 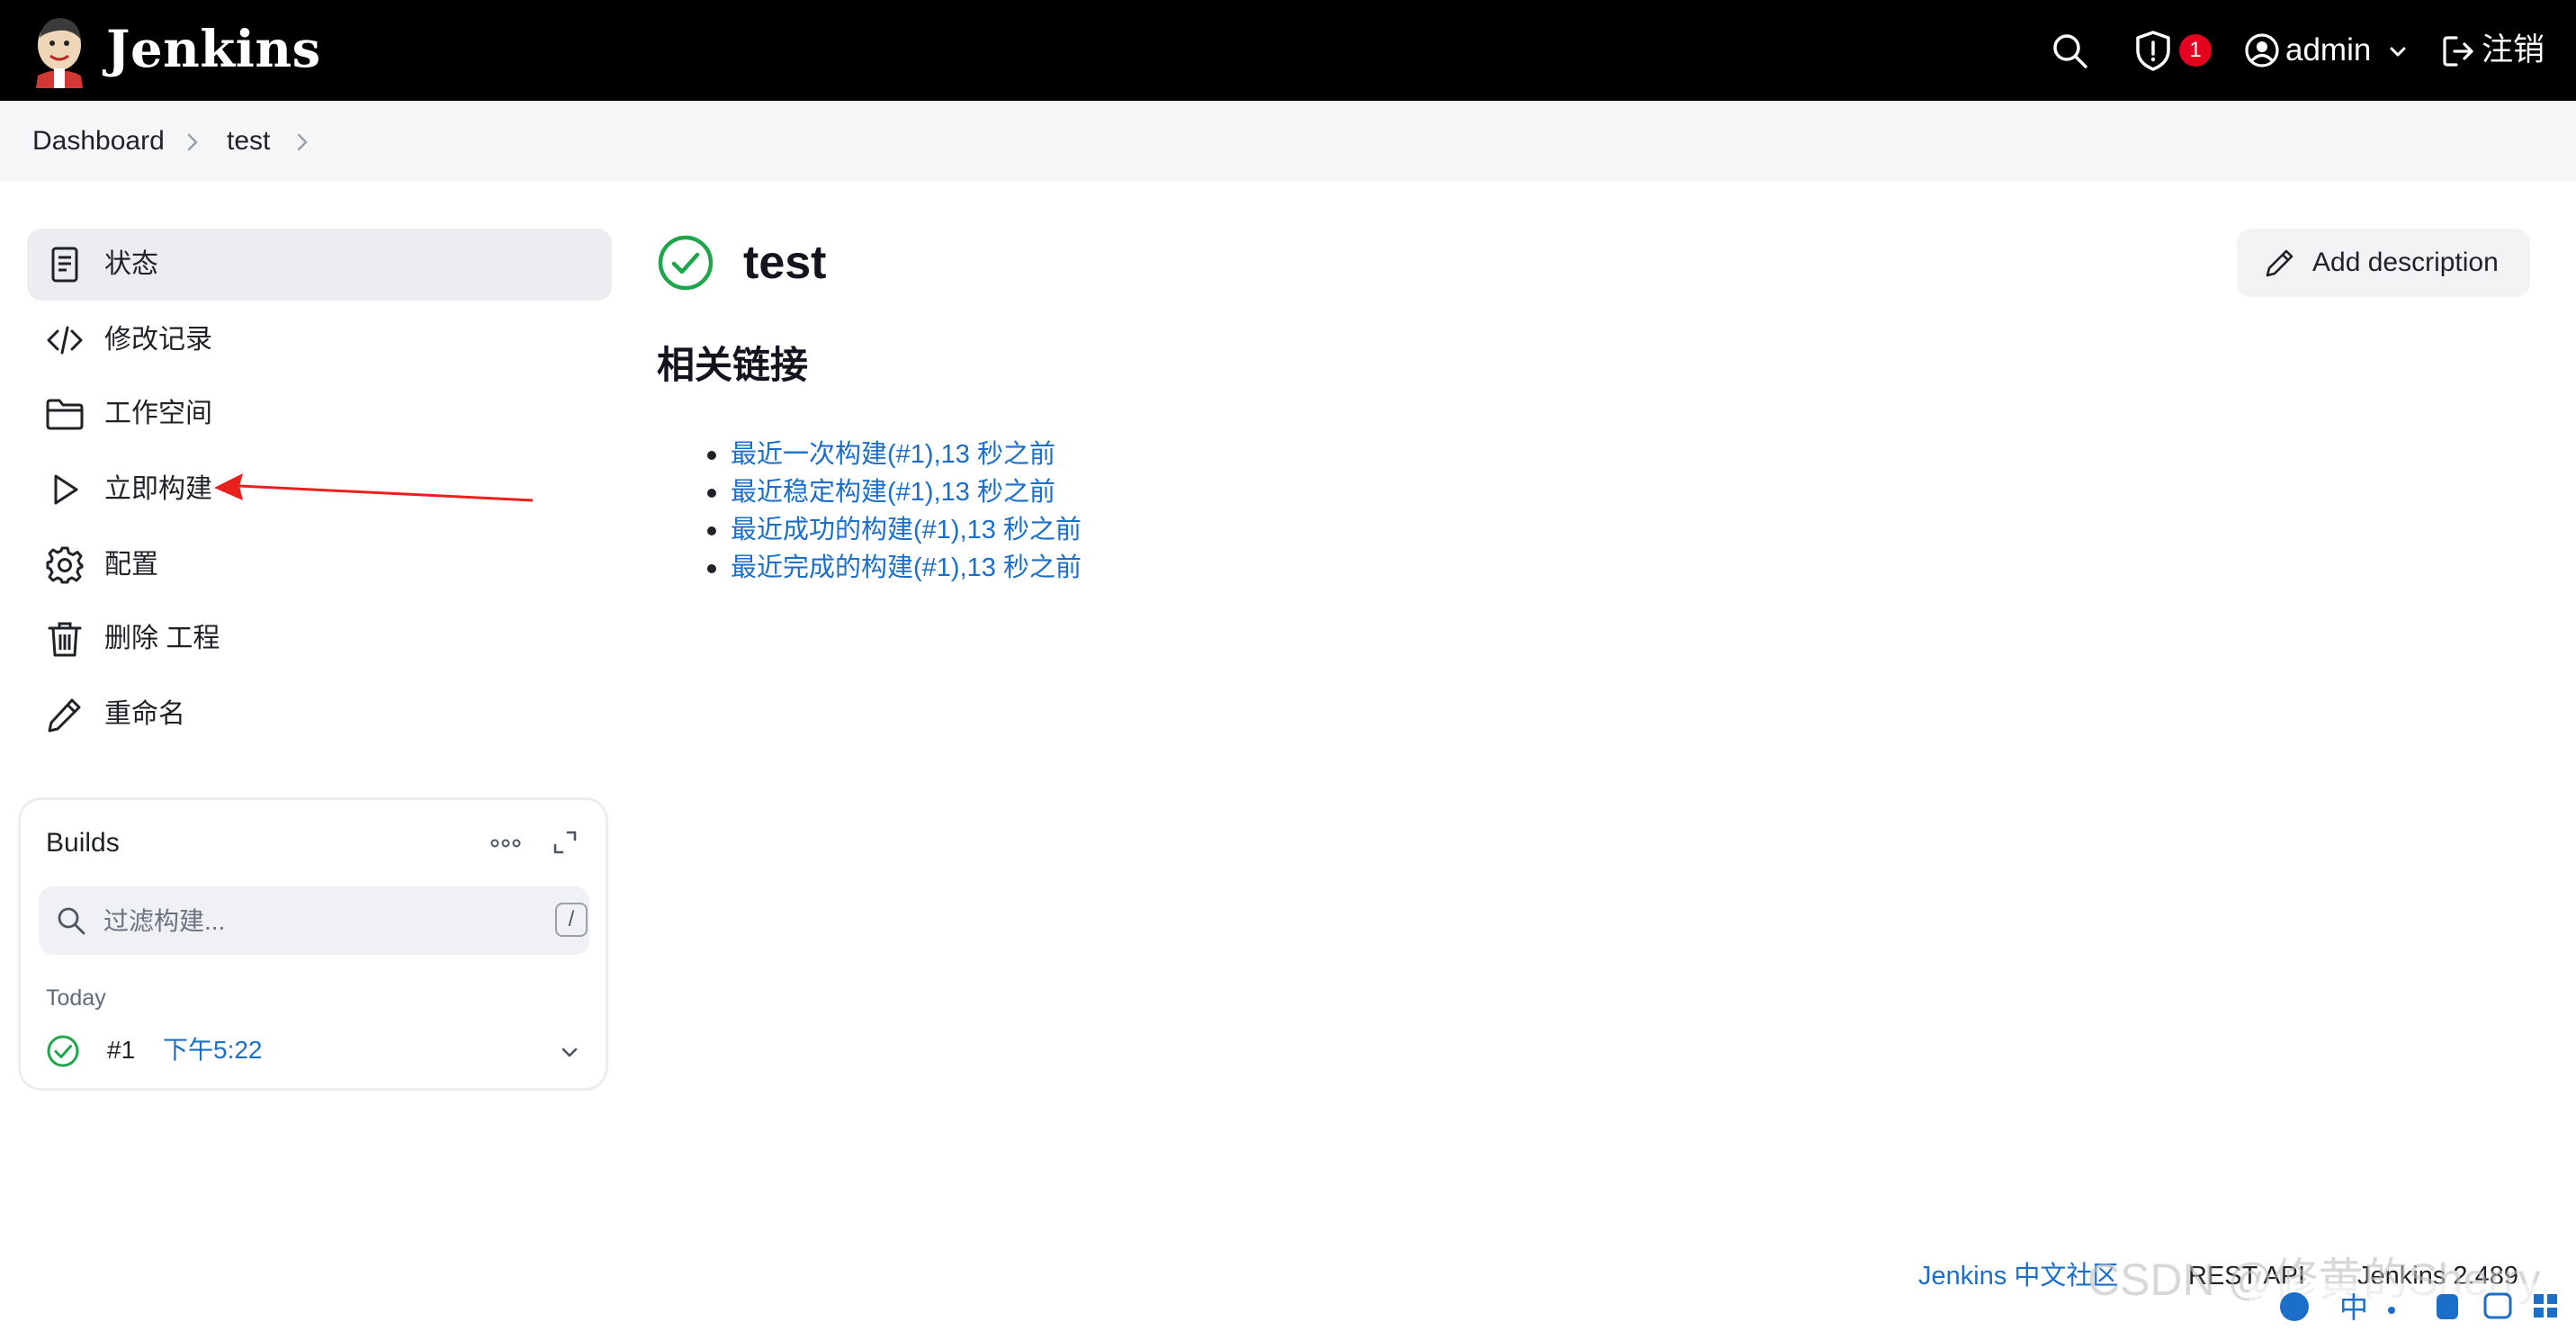 I want to click on logout-link: 注销, so click(x=2514, y=50).